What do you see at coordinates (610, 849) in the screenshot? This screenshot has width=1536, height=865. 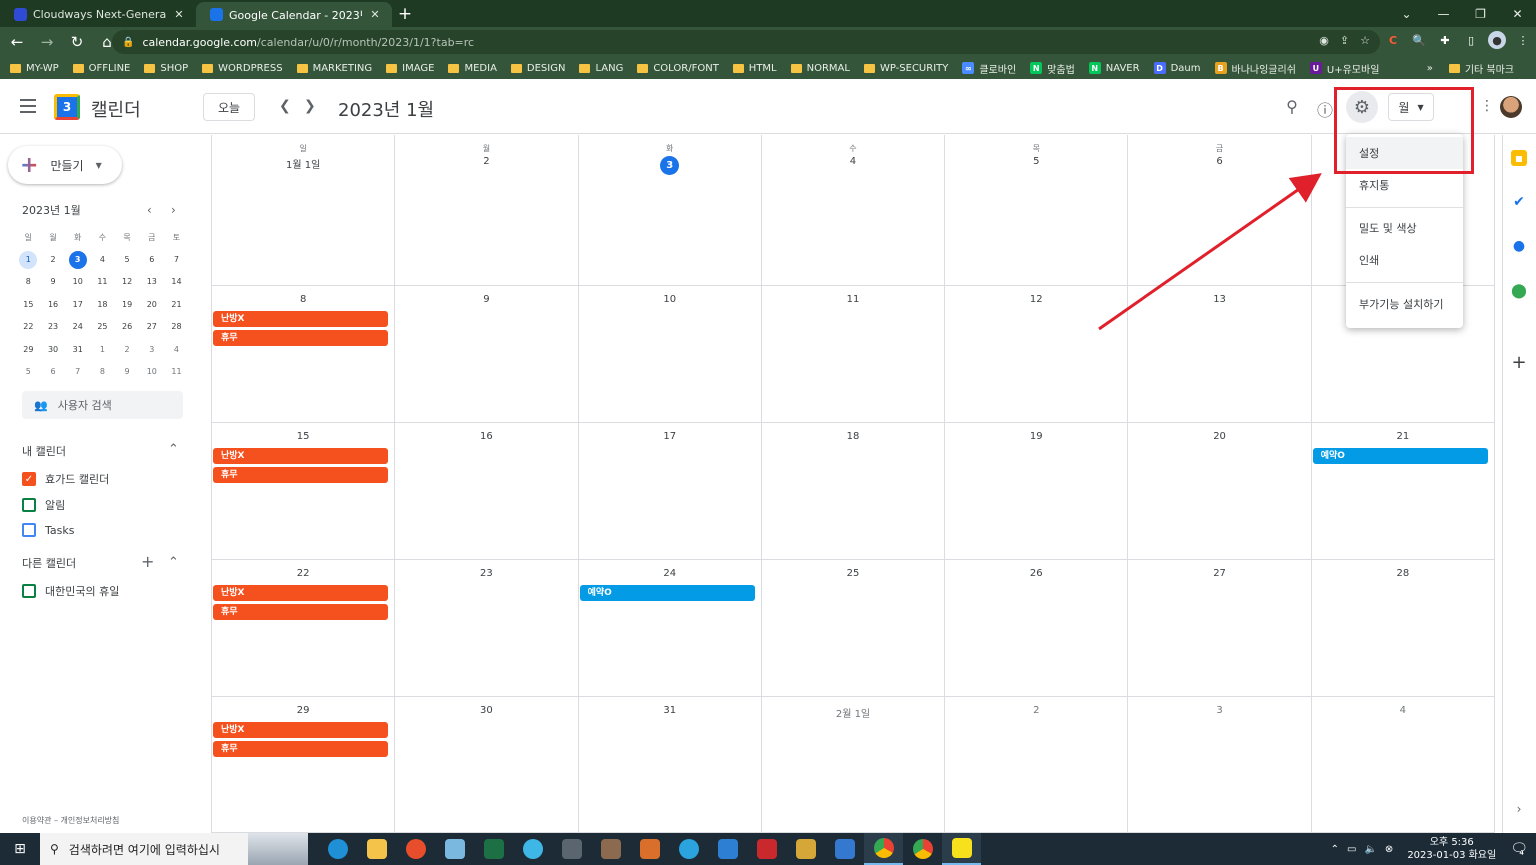 I see `photo-app-icon` at bounding box center [610, 849].